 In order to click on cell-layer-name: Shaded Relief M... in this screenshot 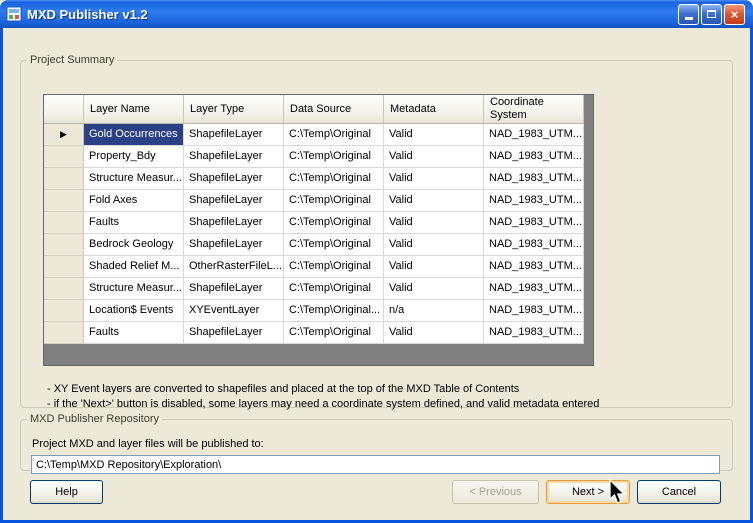, I will do `click(134, 267)`.